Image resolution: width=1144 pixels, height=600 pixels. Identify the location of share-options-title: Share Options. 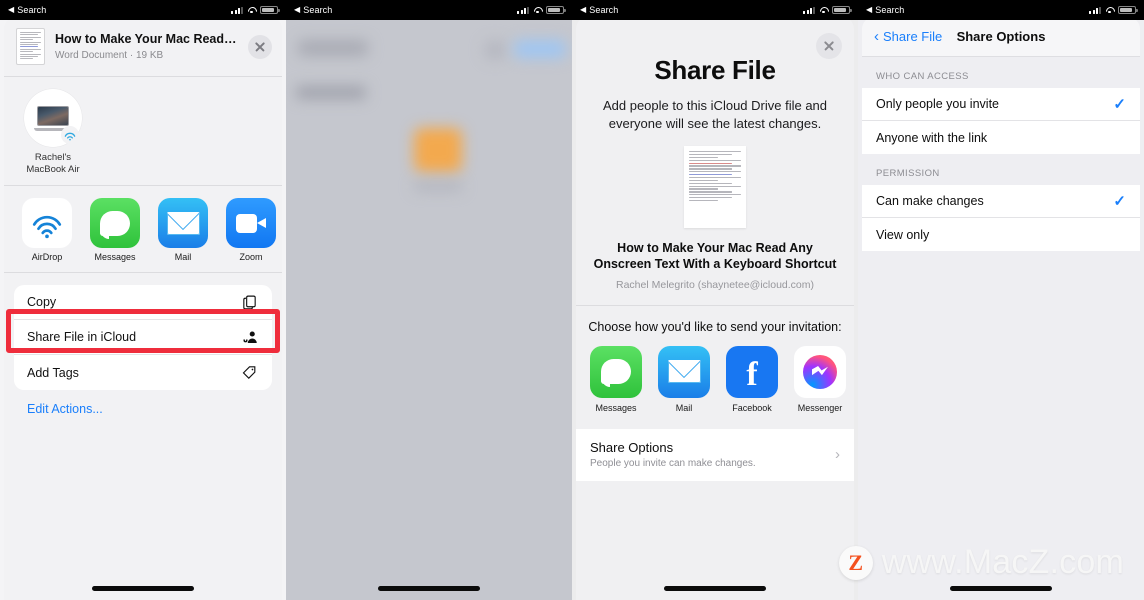
(632, 447).